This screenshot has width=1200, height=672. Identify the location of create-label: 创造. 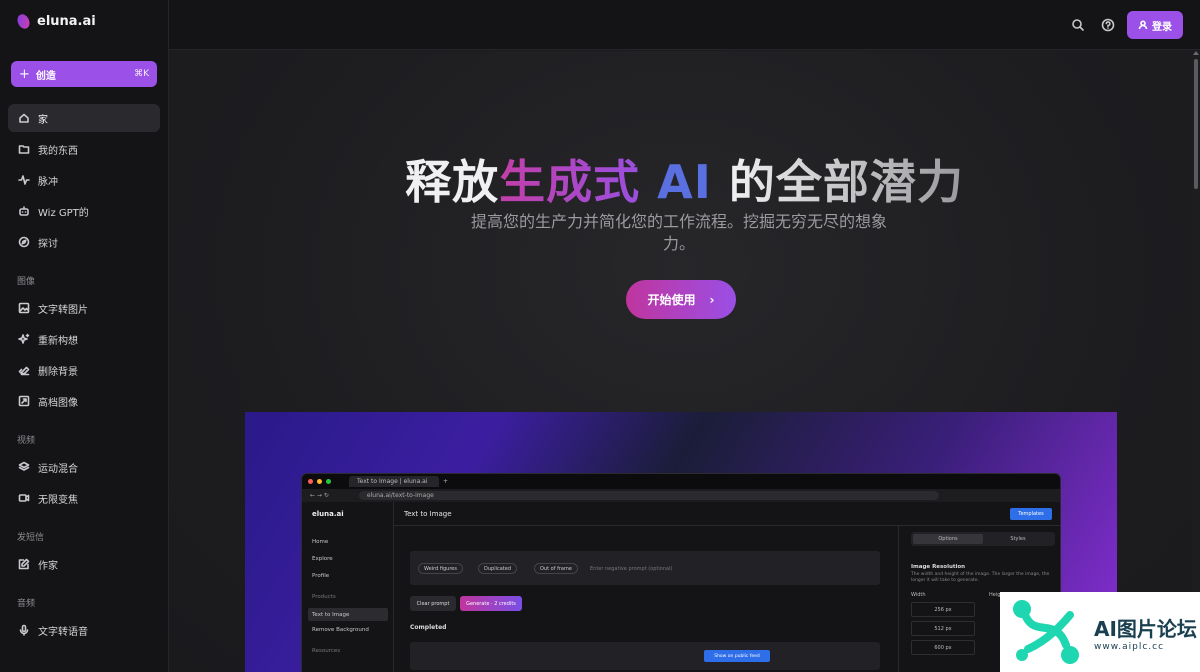
(45, 76).